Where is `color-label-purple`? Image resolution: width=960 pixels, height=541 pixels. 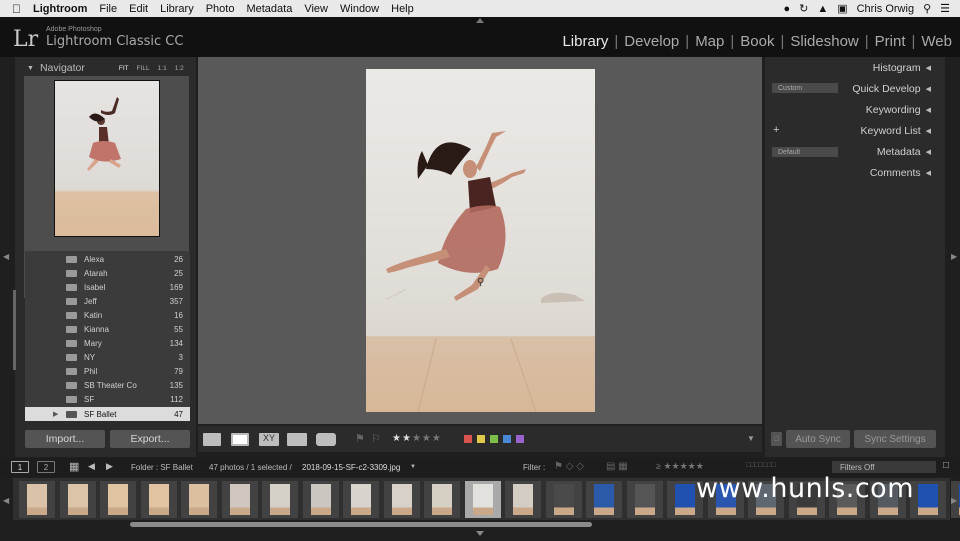 color-label-purple is located at coordinates (520, 439).